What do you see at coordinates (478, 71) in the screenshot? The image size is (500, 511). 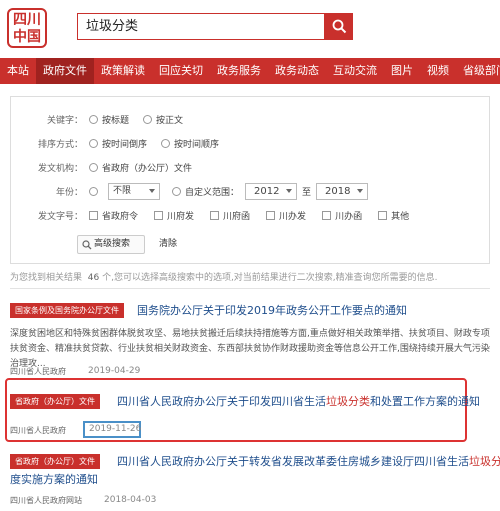 I see `nav-item: 省级部门` at bounding box center [478, 71].